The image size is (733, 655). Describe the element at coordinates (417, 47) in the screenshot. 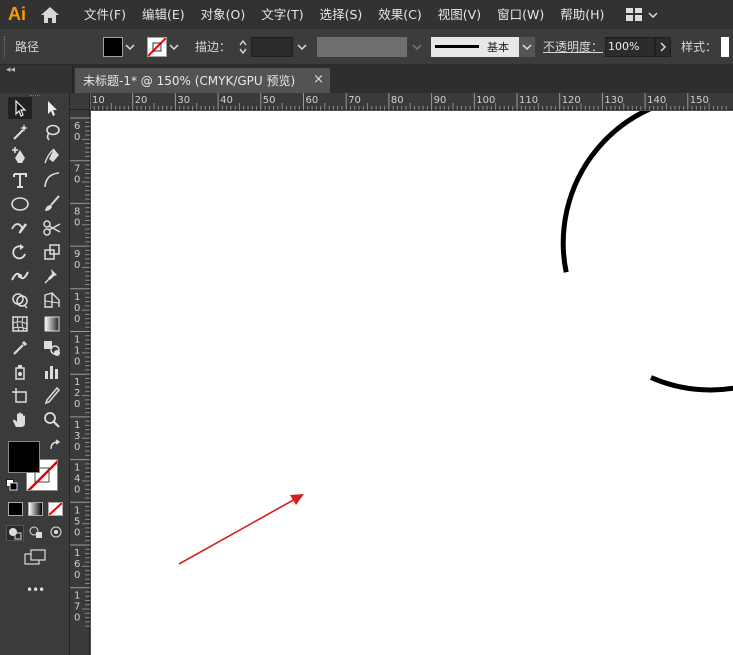

I see `variable-width-dropdown` at that location.